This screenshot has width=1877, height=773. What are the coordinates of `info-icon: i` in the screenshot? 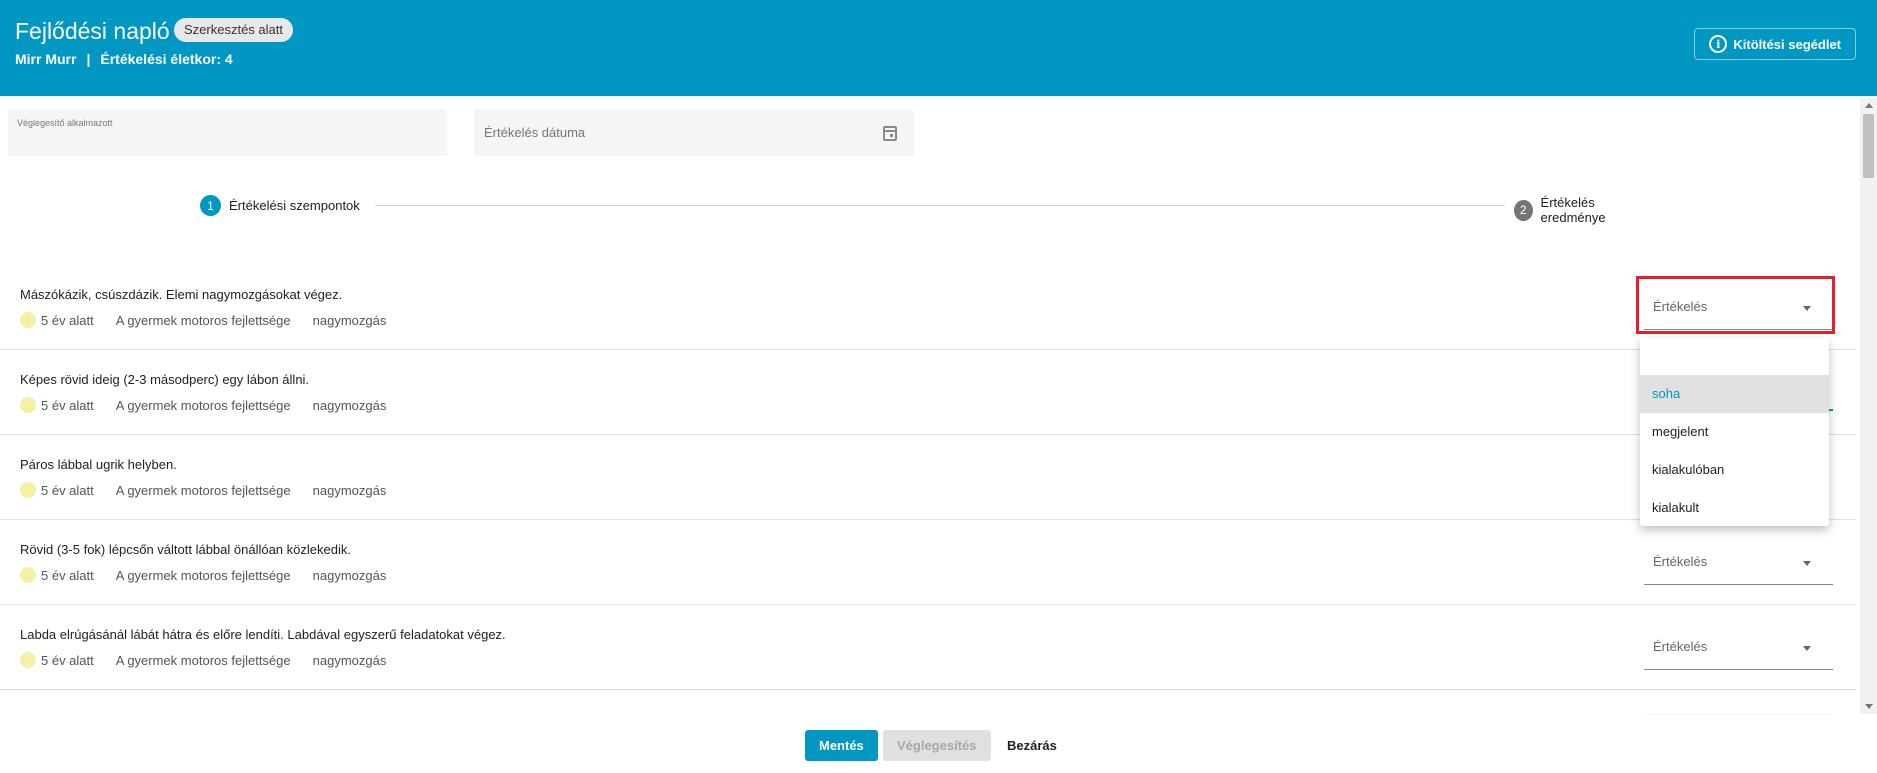 It's located at (1718, 44).